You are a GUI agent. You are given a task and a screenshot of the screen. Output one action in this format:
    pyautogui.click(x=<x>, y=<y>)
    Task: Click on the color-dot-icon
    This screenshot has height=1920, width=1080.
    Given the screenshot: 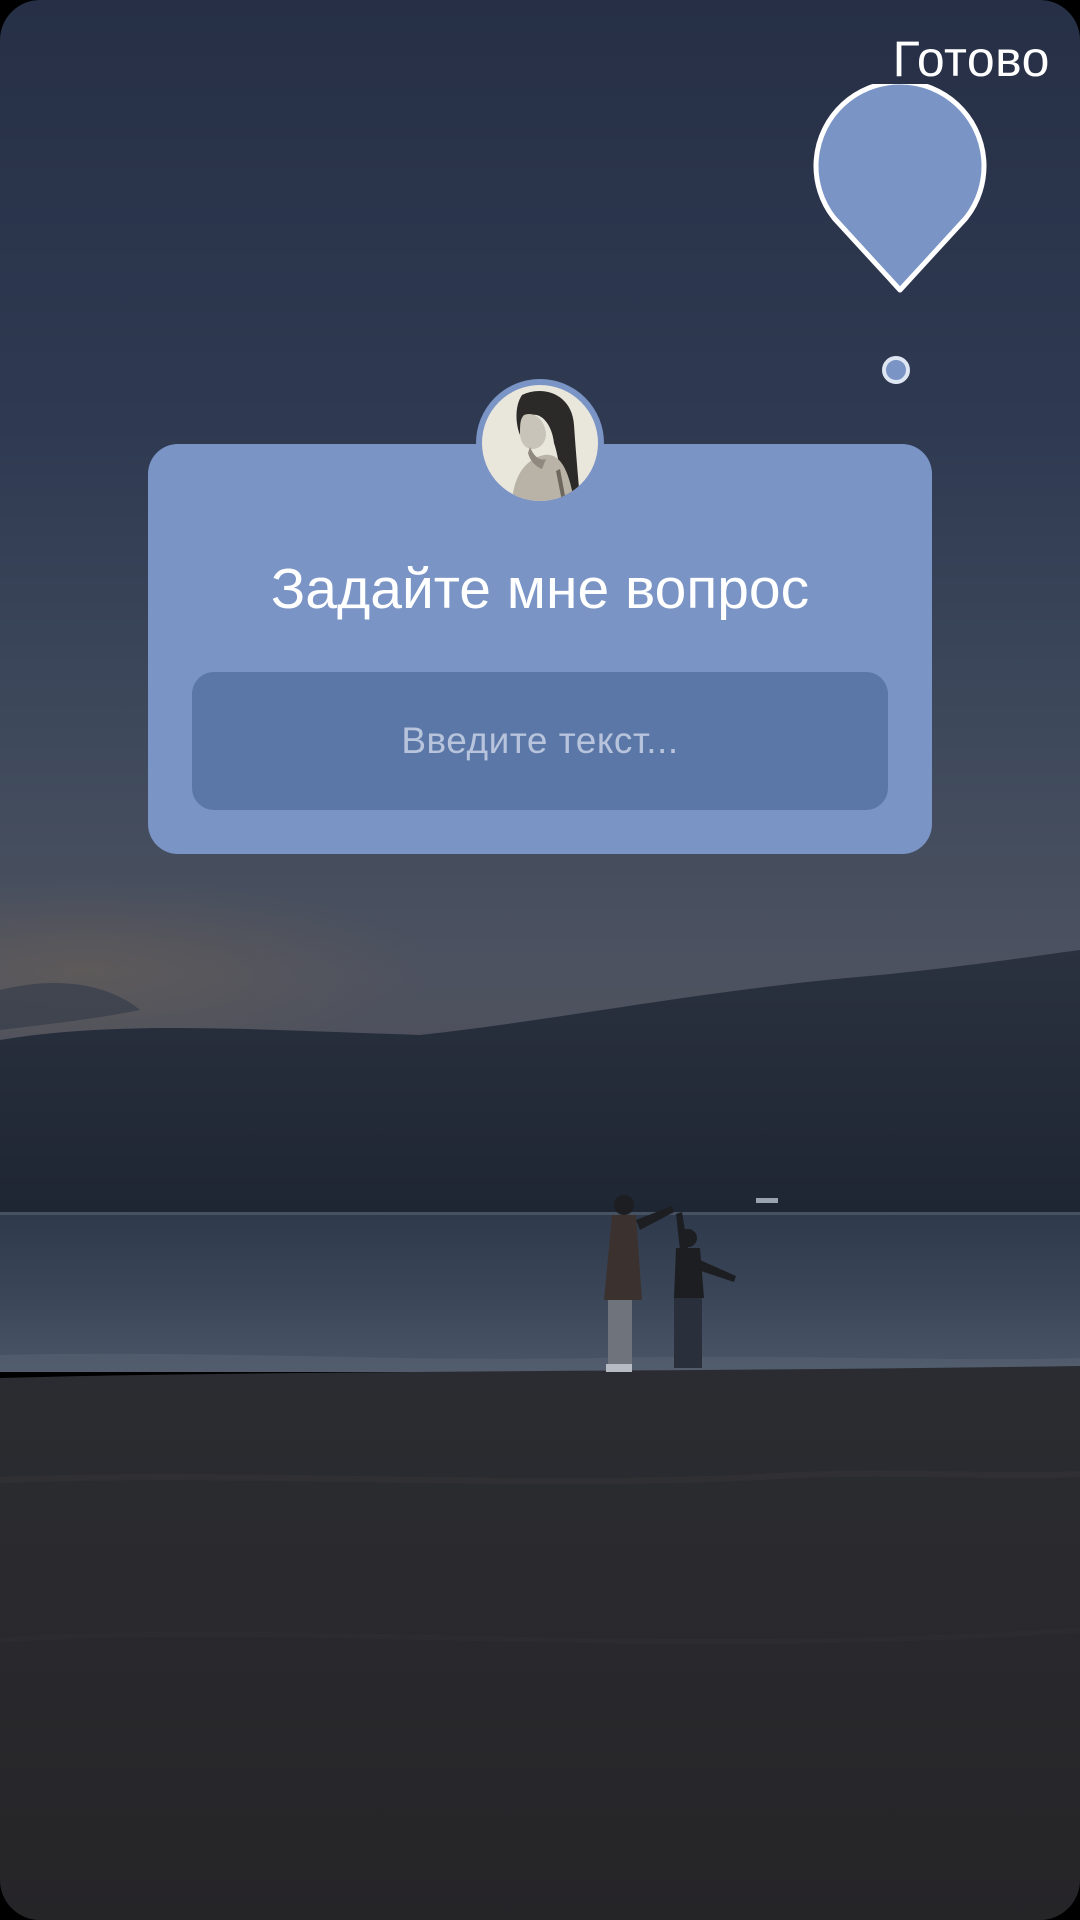 What is the action you would take?
    pyautogui.click(x=896, y=370)
    